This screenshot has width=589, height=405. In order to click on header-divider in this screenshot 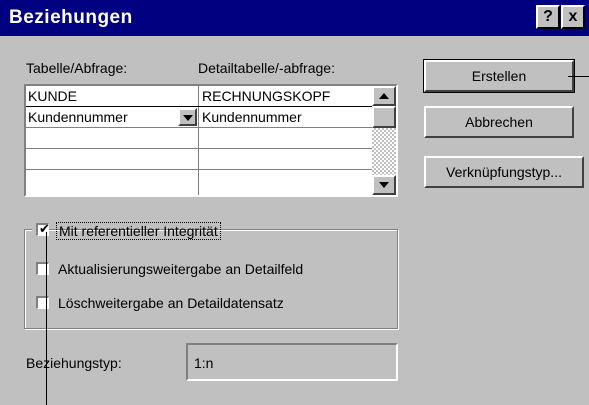, I will do `click(199, 106)`.